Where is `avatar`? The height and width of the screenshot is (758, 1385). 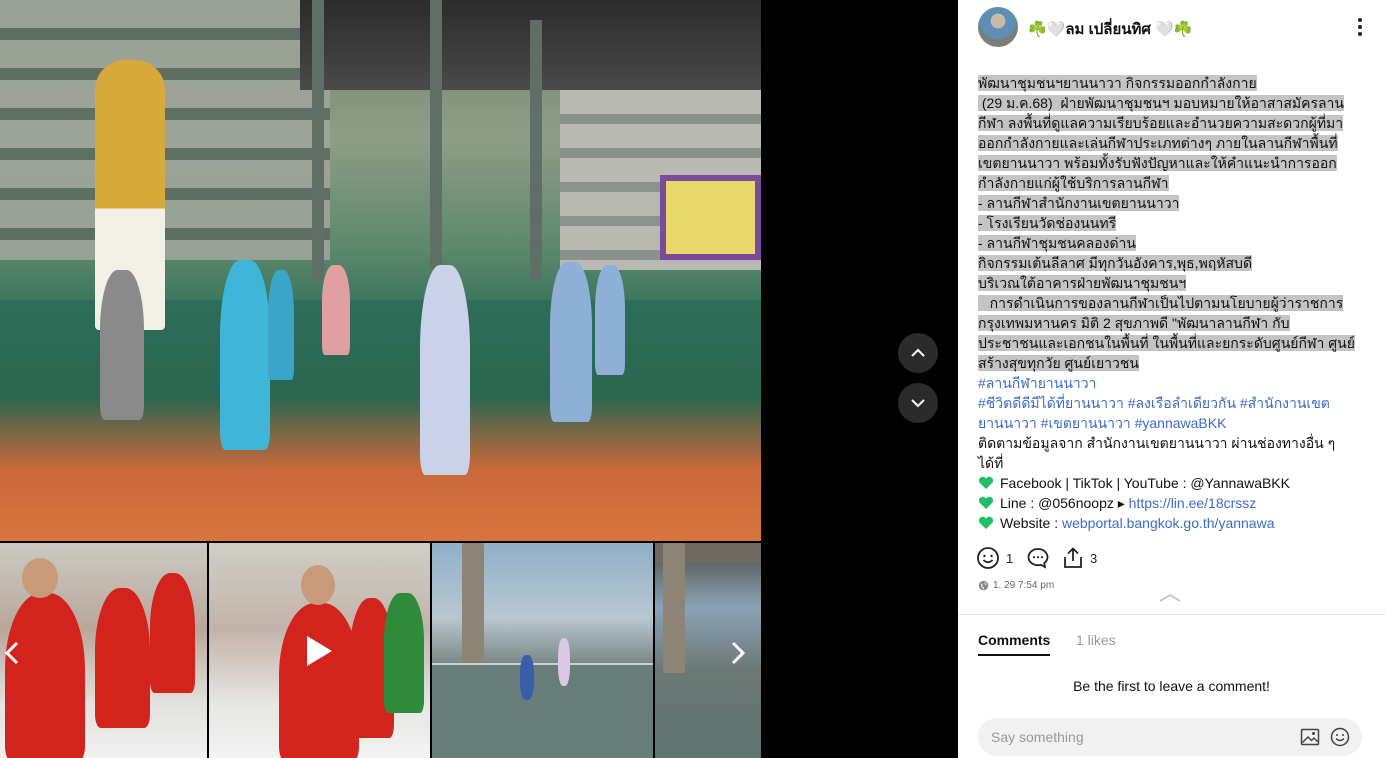
avatar is located at coordinates (998, 27).